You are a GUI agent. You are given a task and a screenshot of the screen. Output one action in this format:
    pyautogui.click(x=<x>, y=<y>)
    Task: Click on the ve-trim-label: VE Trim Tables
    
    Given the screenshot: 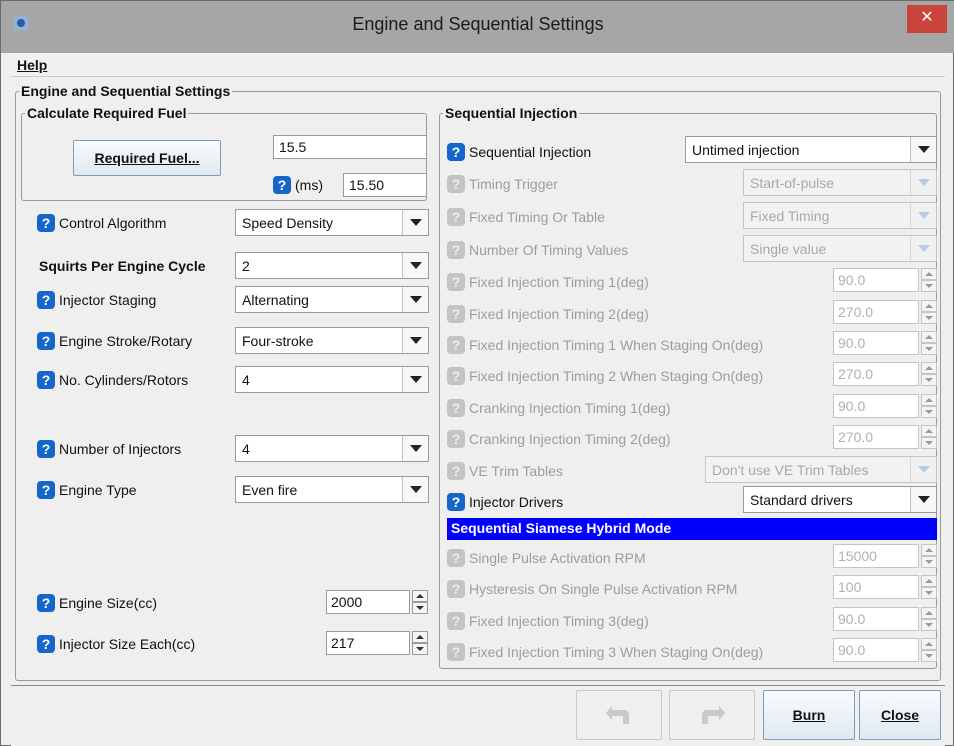 What is the action you would take?
    pyautogui.click(x=516, y=471)
    